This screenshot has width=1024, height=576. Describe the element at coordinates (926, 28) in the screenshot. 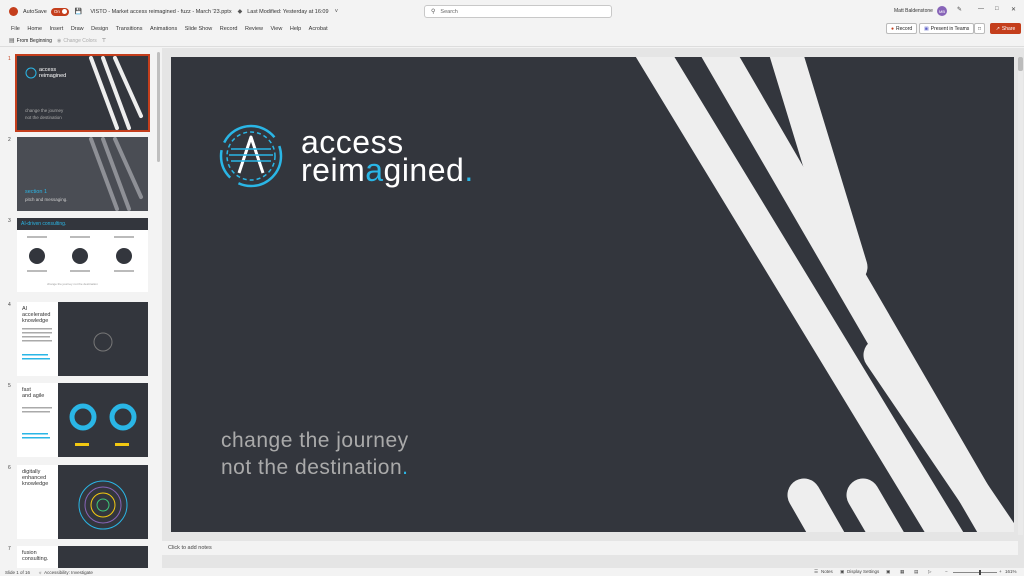

I see `teams-icon: ▣` at that location.